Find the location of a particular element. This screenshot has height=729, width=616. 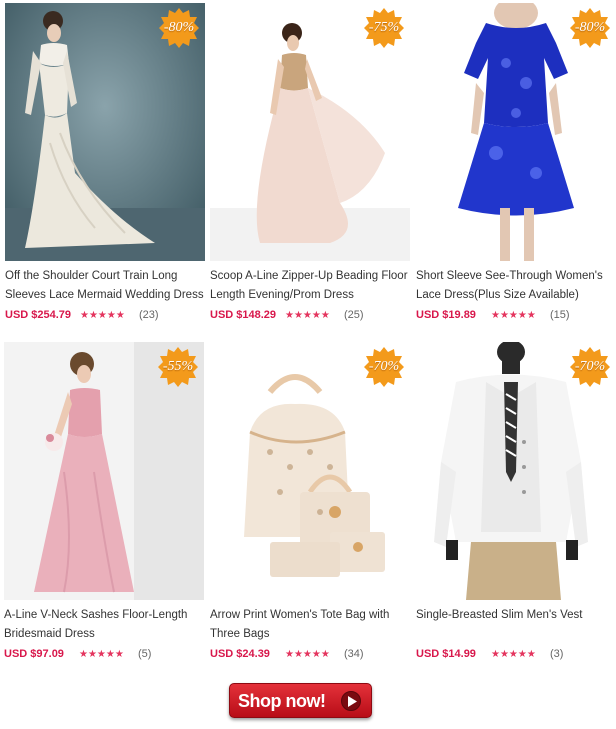

product-price: USD $24.39 is located at coordinates (240, 654).